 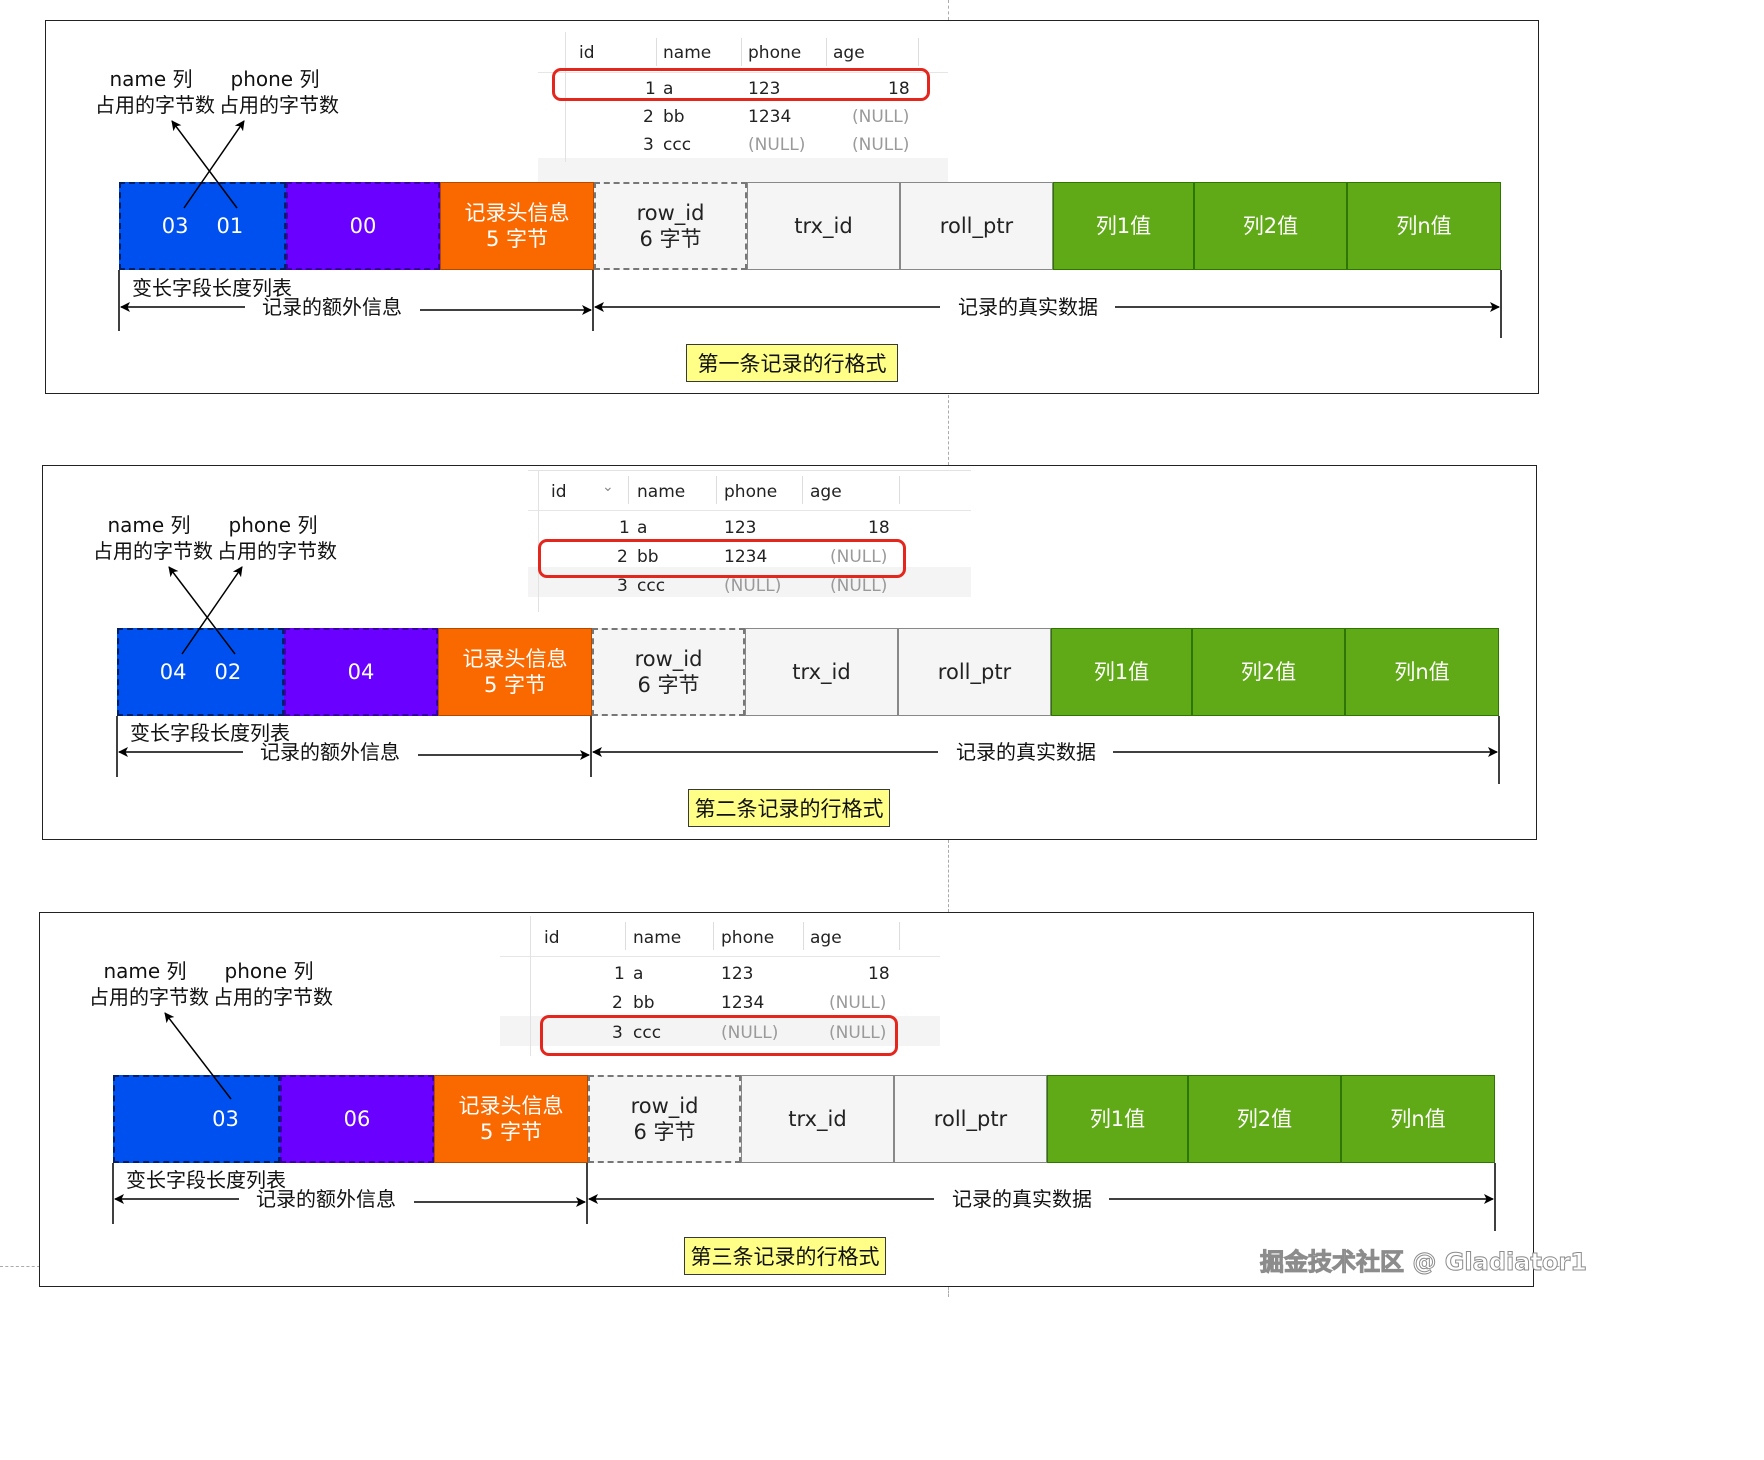 I want to click on var-len-value-a: 04, so click(x=173, y=672).